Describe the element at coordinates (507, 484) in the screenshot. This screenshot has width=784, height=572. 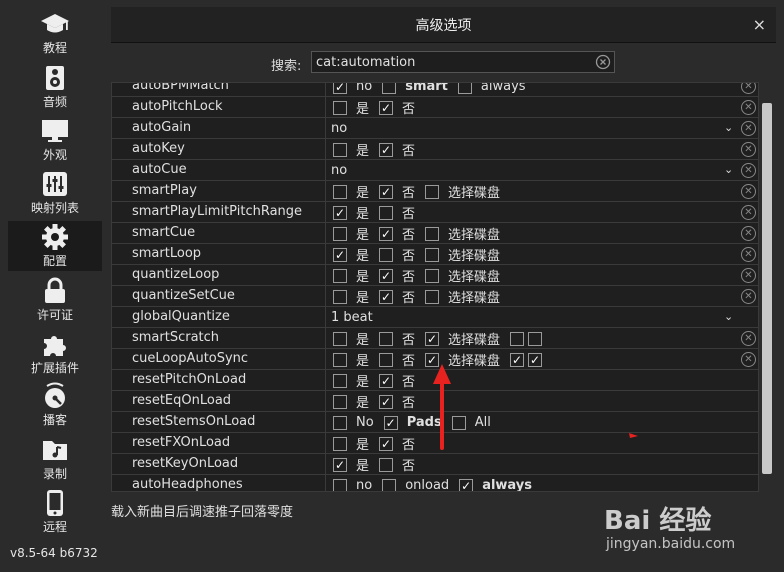
I see `option-checkbox-label: always` at that location.